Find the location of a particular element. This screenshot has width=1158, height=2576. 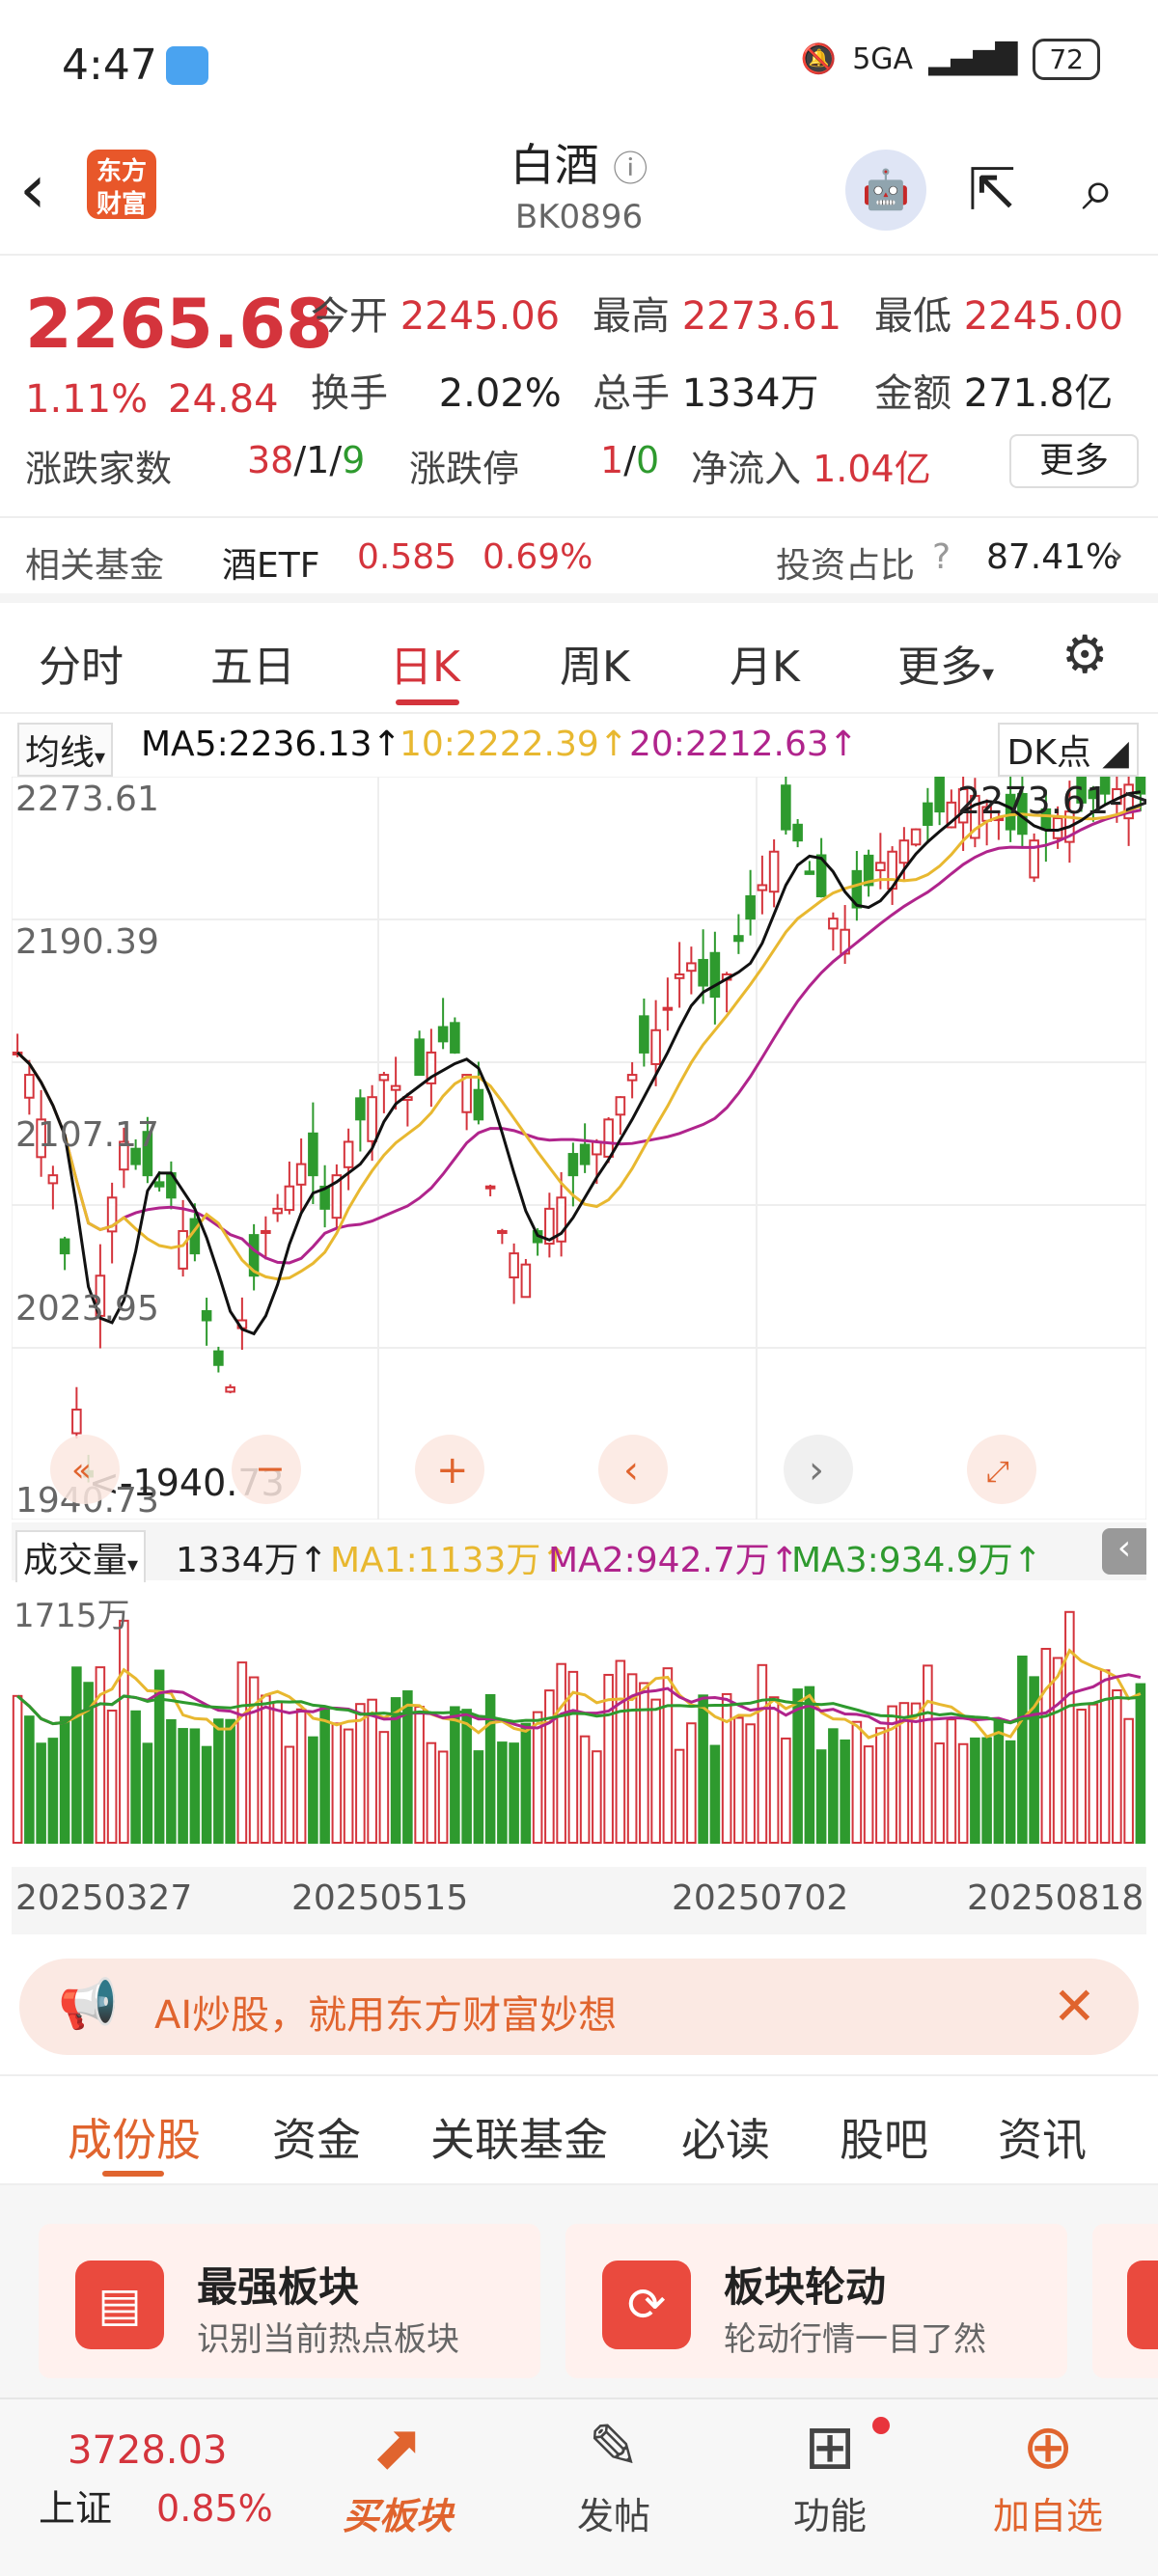

card-strongest-sector: ▤ 最强板块 识别当前热点板块 is located at coordinates (289, 2301).